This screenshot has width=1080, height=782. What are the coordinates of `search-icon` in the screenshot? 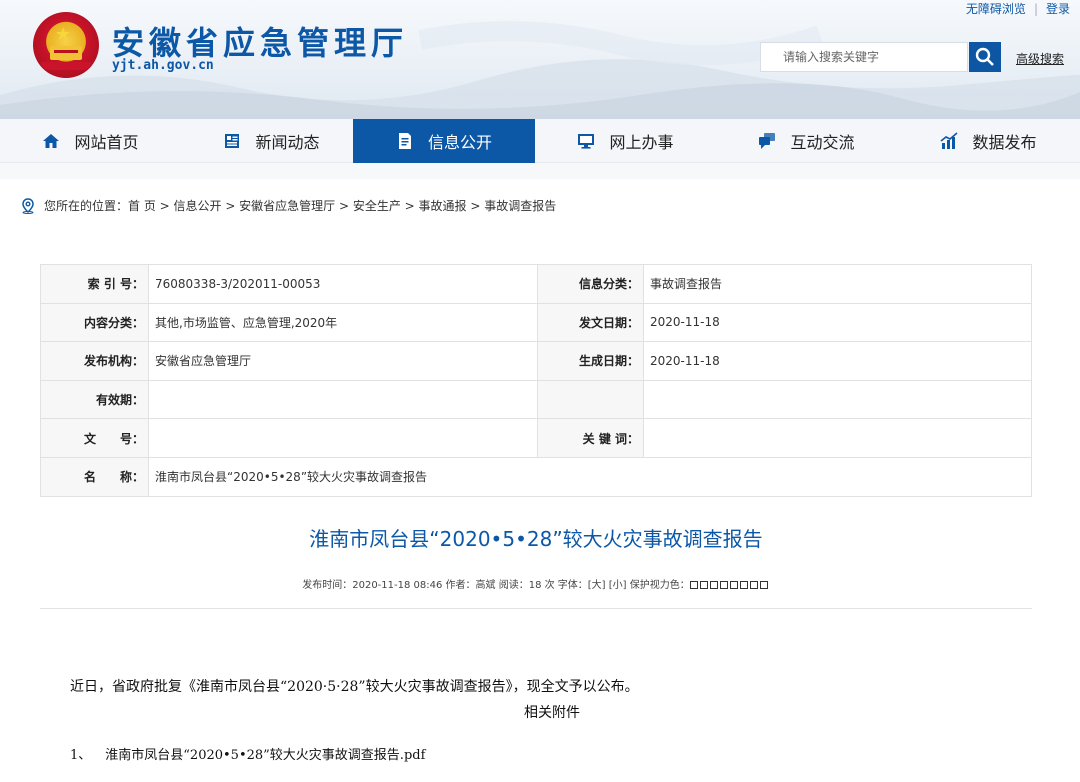 It's located at (984, 56).